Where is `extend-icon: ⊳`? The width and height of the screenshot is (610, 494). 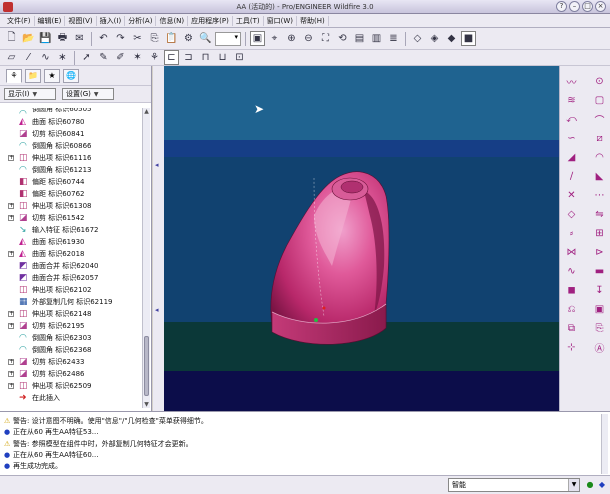
extend-icon: ⊳ is located at coordinates (599, 252).